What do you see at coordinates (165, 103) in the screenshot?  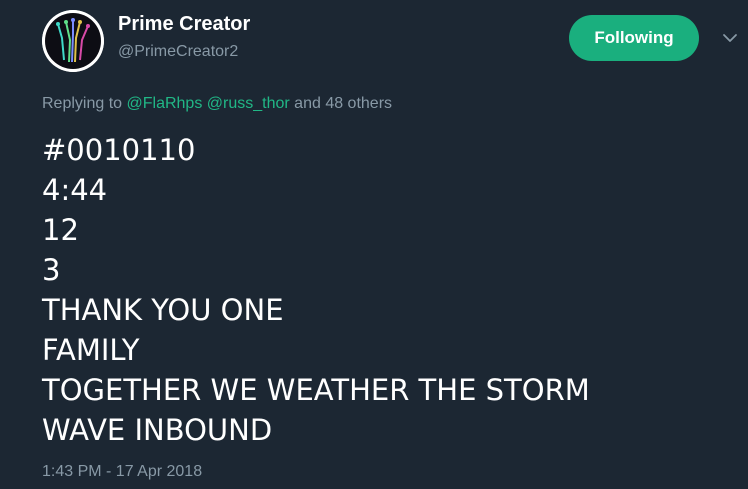 I see `mention-link-flarhps: @FlaRhps` at bounding box center [165, 103].